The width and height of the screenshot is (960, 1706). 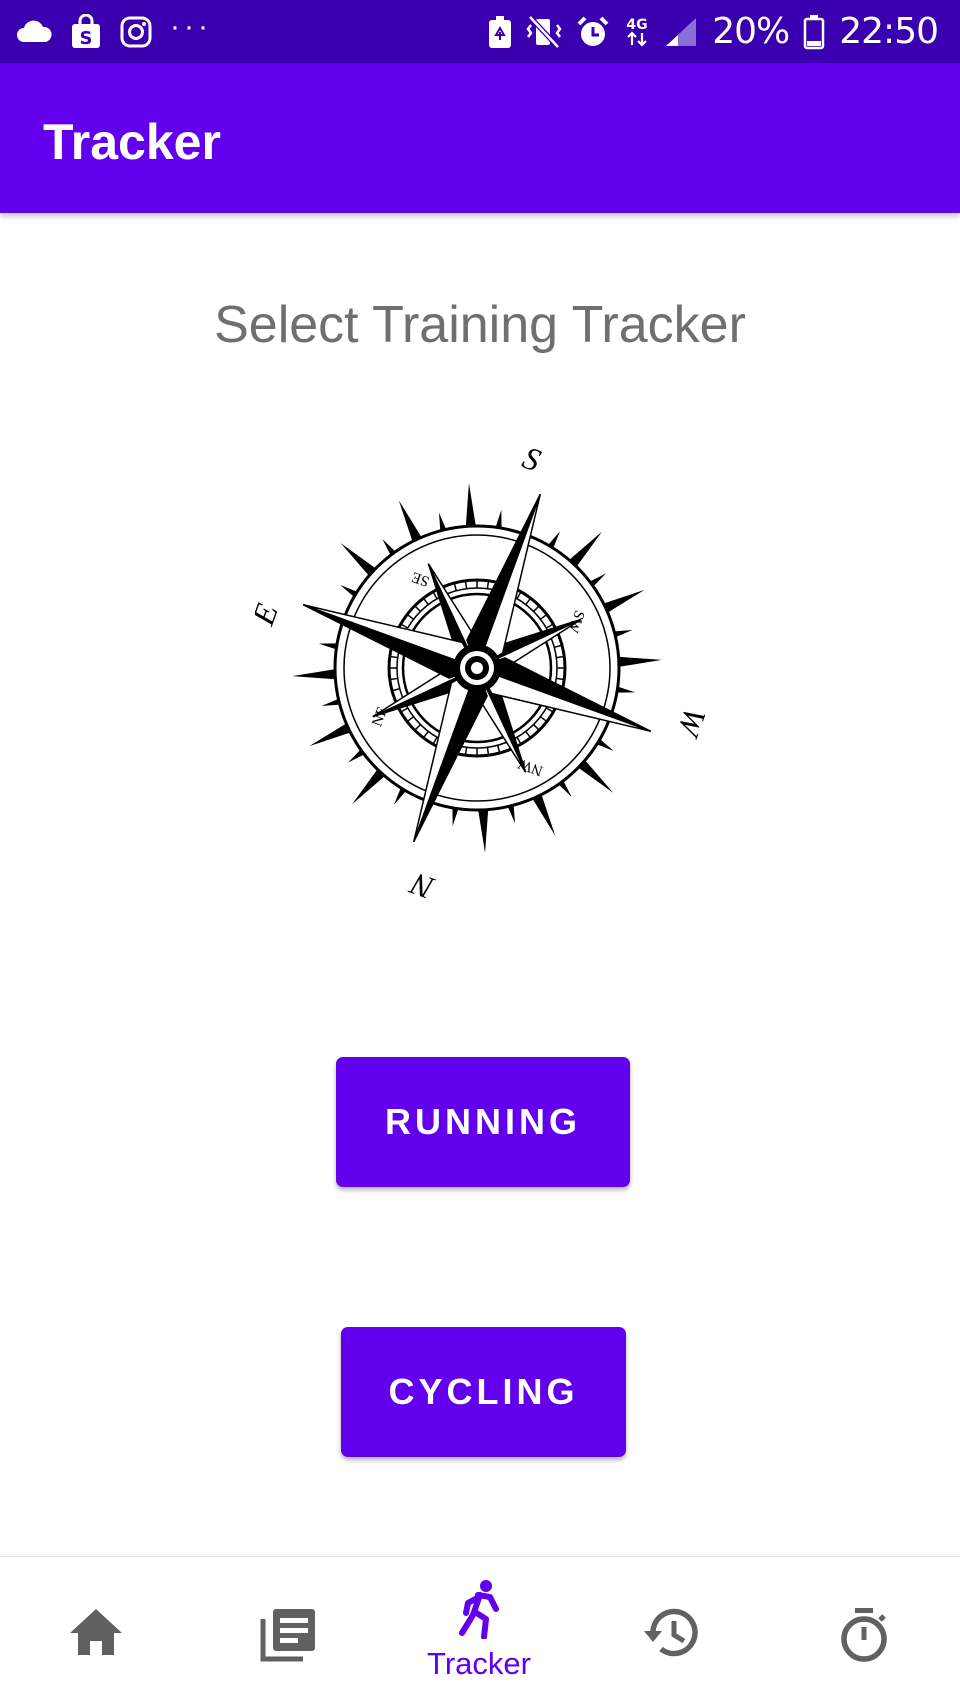 I want to click on status-right: 4G 20% 22:50, so click(x=713, y=31).